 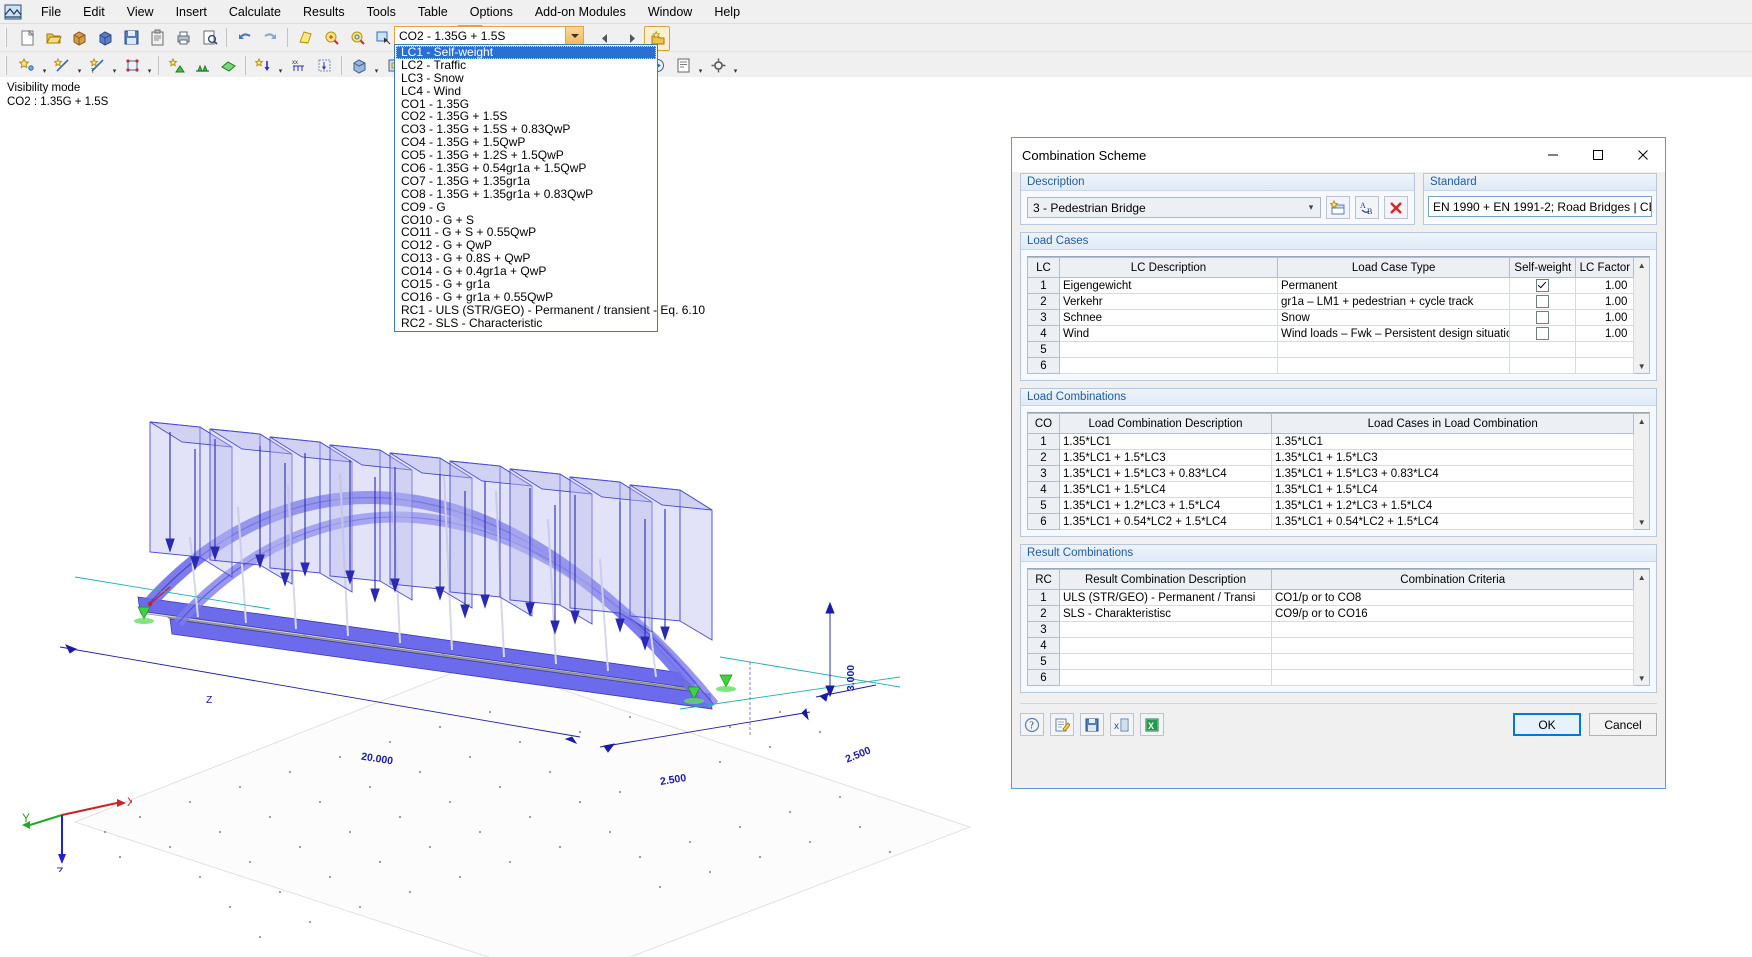 What do you see at coordinates (1043, 317) in the screenshot?
I see `row-number: 3` at bounding box center [1043, 317].